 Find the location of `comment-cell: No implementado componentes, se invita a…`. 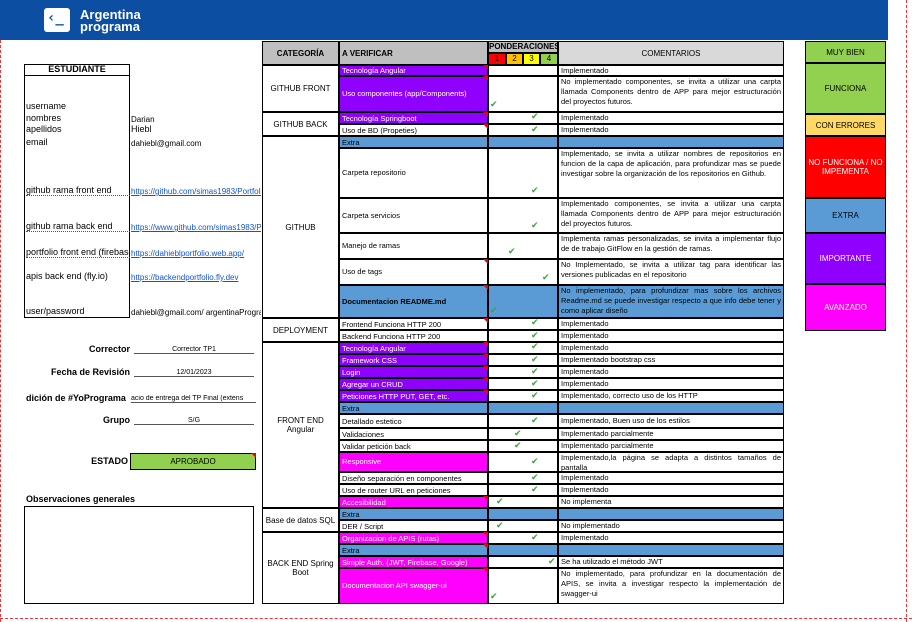

comment-cell: No implementado componentes, se invita a… is located at coordinates (671, 94).